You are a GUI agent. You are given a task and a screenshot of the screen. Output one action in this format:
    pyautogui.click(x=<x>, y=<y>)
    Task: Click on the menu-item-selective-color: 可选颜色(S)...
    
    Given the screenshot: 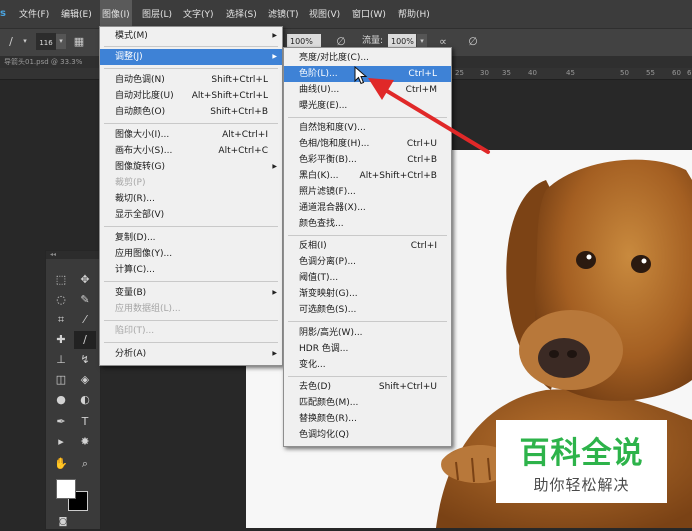 What is the action you would take?
    pyautogui.click(x=367, y=310)
    